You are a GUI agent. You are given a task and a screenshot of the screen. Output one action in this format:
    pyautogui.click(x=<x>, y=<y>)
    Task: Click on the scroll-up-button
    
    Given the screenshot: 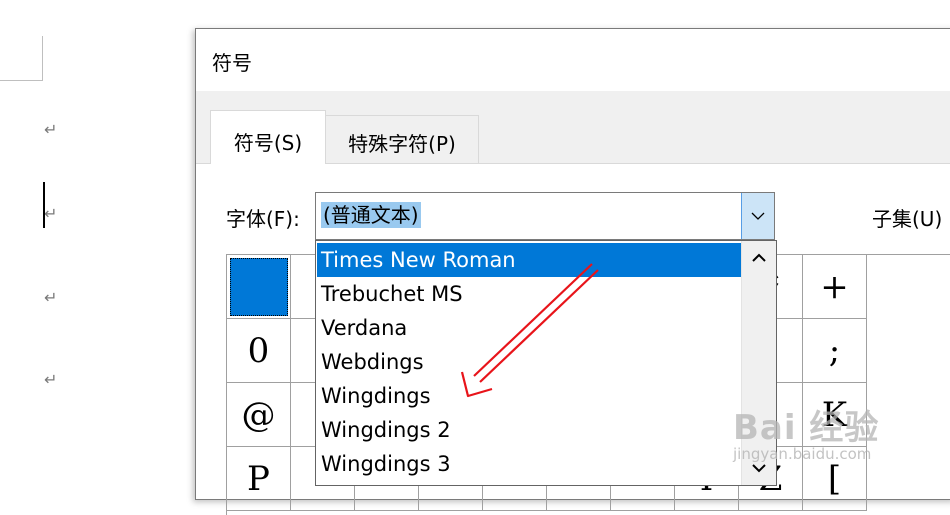 What is the action you would take?
    pyautogui.click(x=759, y=258)
    